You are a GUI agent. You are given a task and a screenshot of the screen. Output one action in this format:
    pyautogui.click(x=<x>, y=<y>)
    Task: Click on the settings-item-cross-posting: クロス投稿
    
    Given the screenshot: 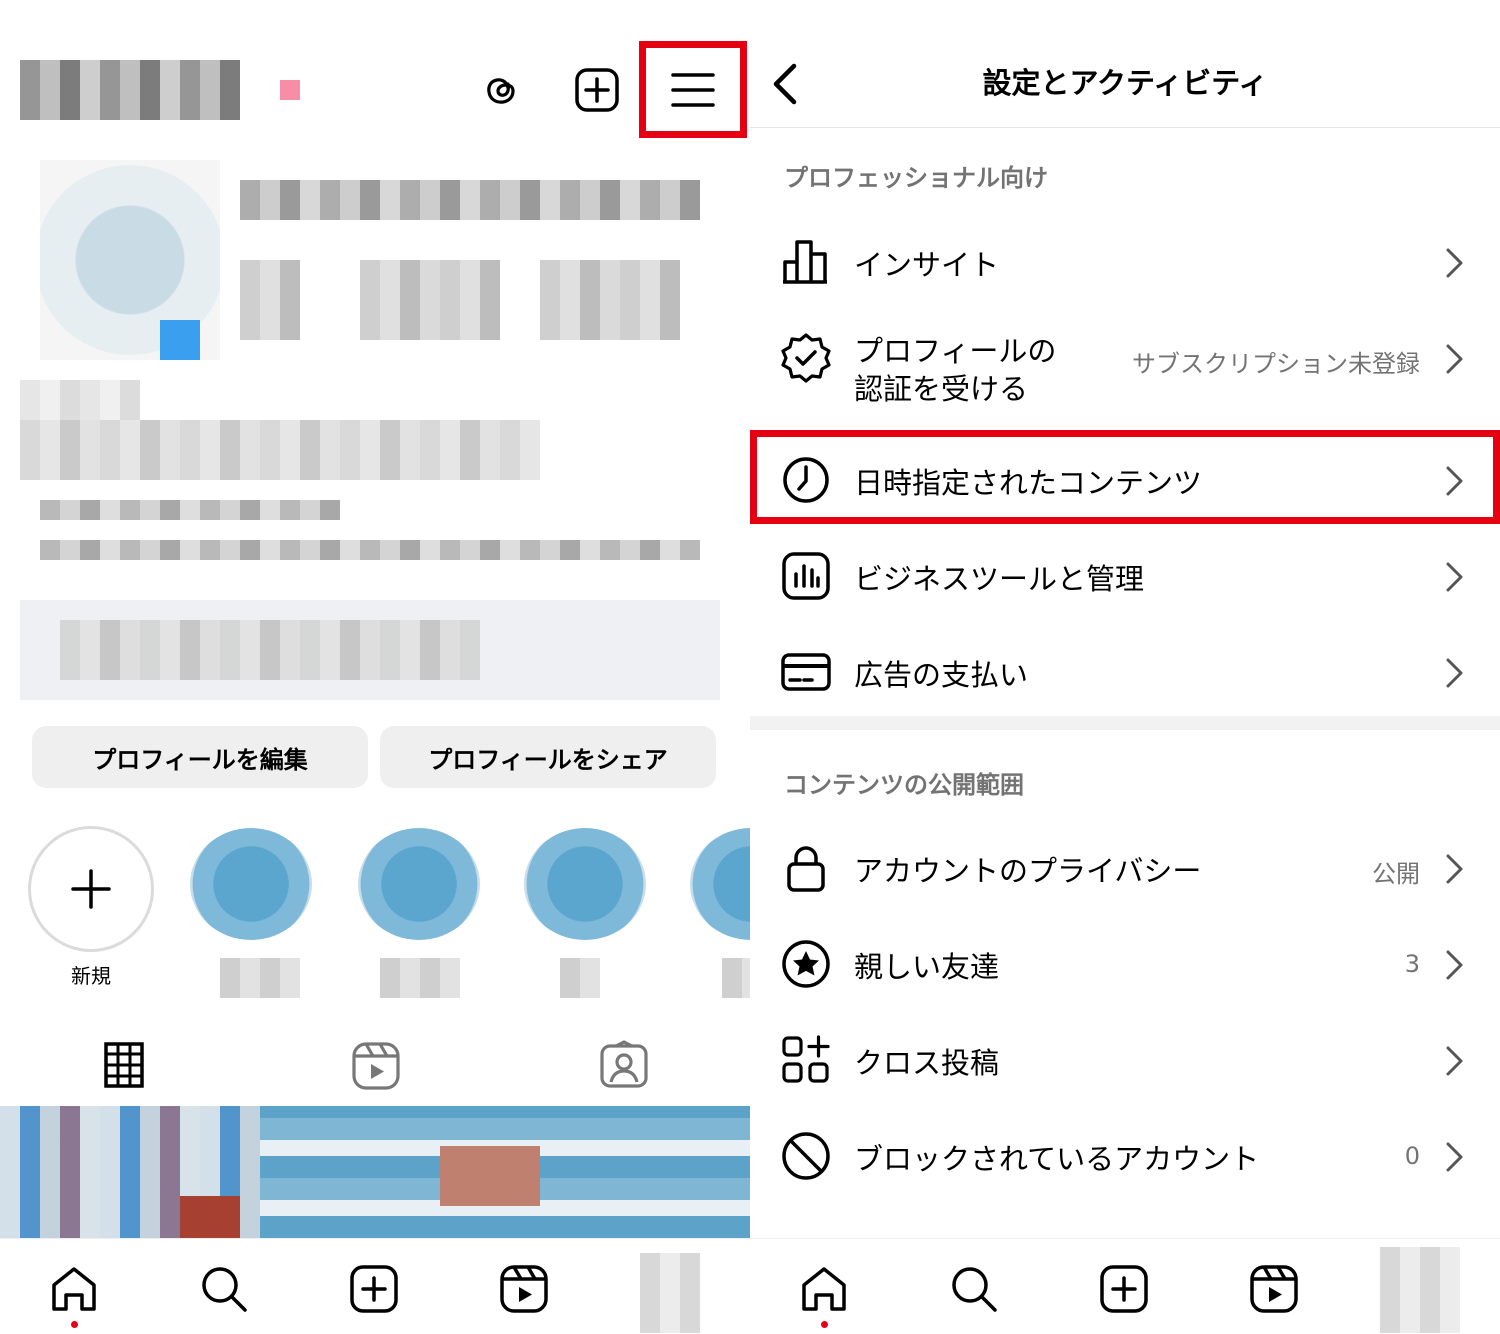 What is the action you would take?
    pyautogui.click(x=1125, y=1060)
    